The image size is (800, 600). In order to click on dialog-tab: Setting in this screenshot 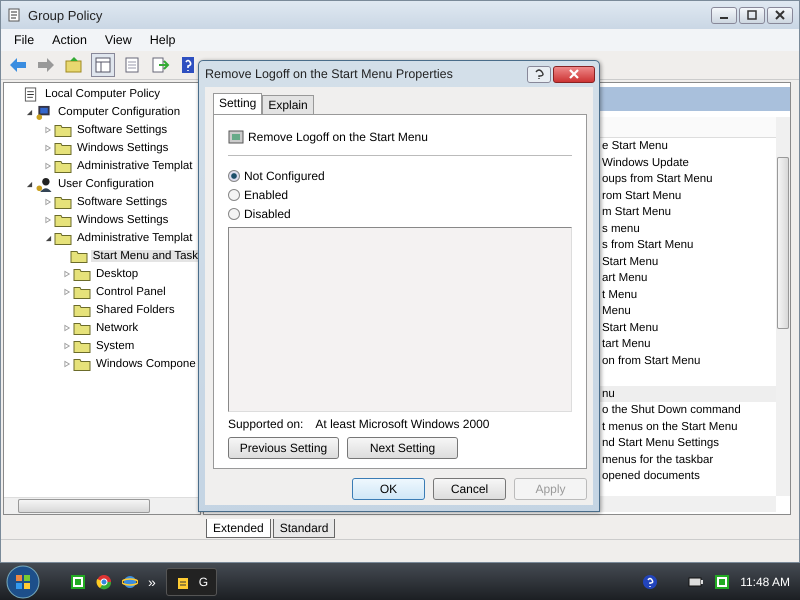, I will do `click(237, 103)`.